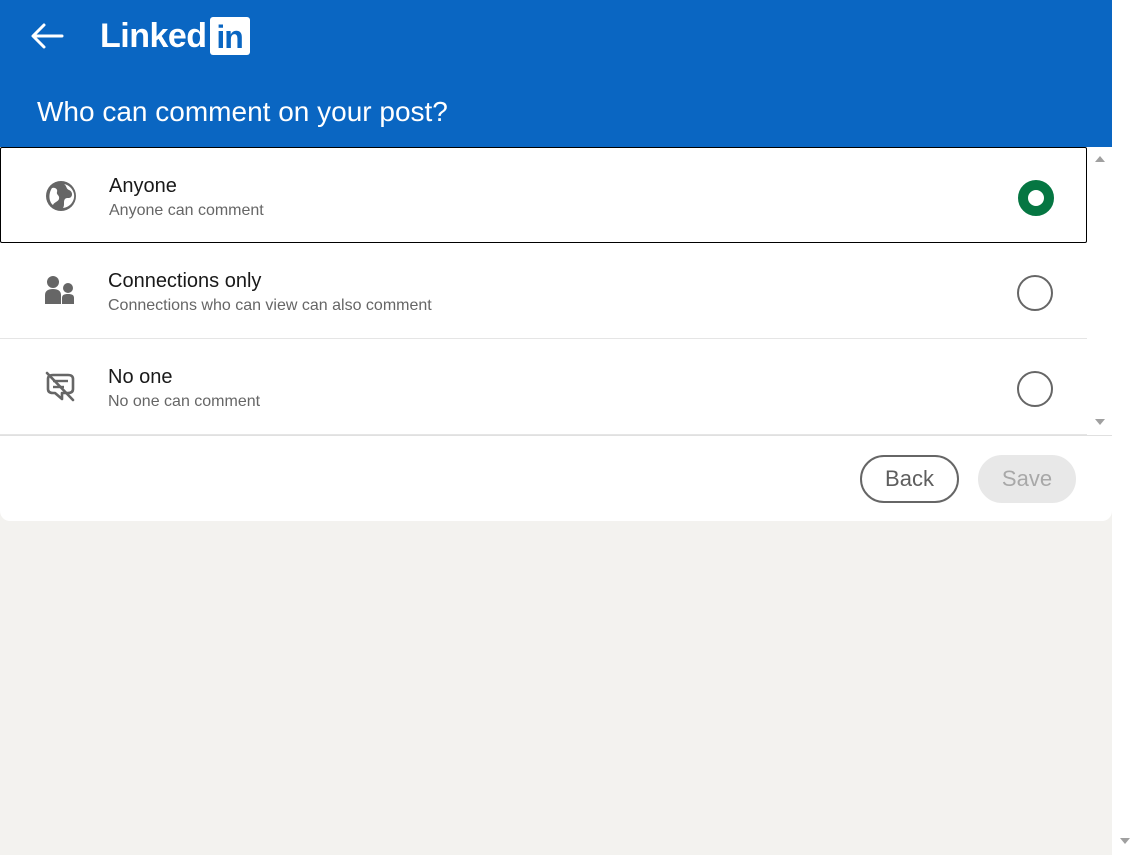  I want to click on comment-off-icon, so click(60, 386).